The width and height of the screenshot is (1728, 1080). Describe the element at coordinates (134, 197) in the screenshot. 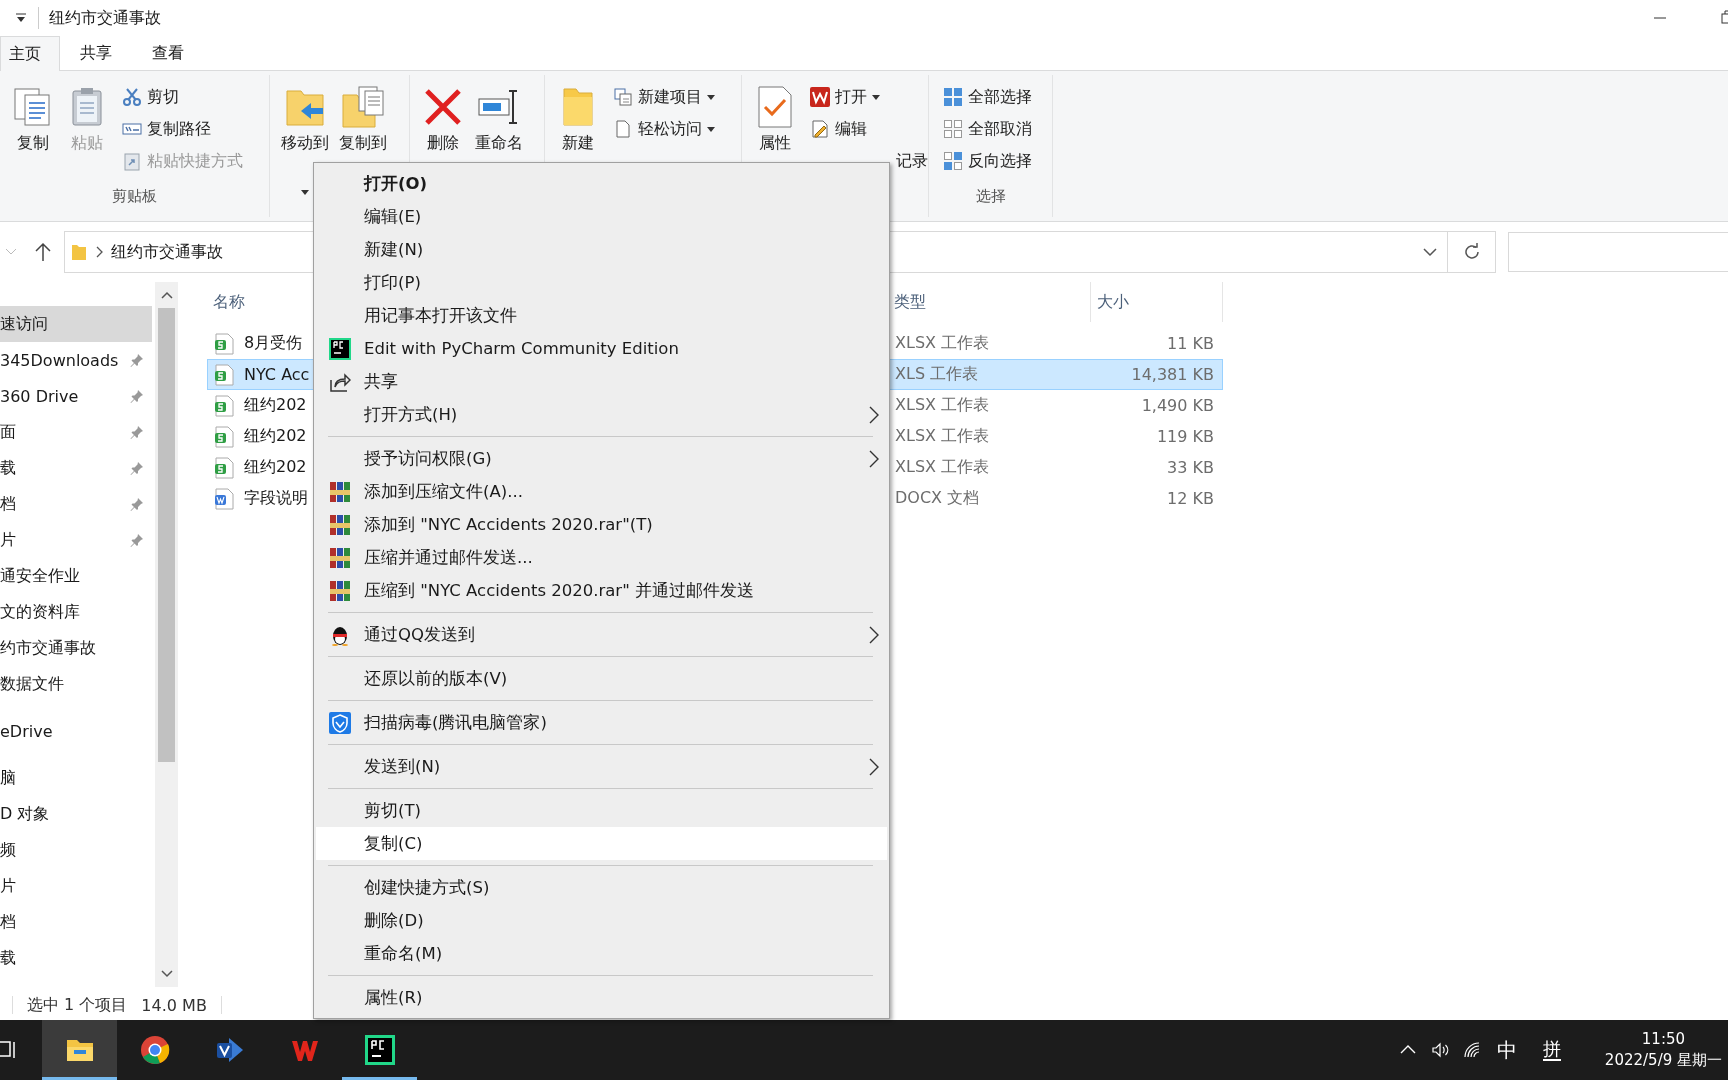

I see `group-label: 剪贴板` at that location.